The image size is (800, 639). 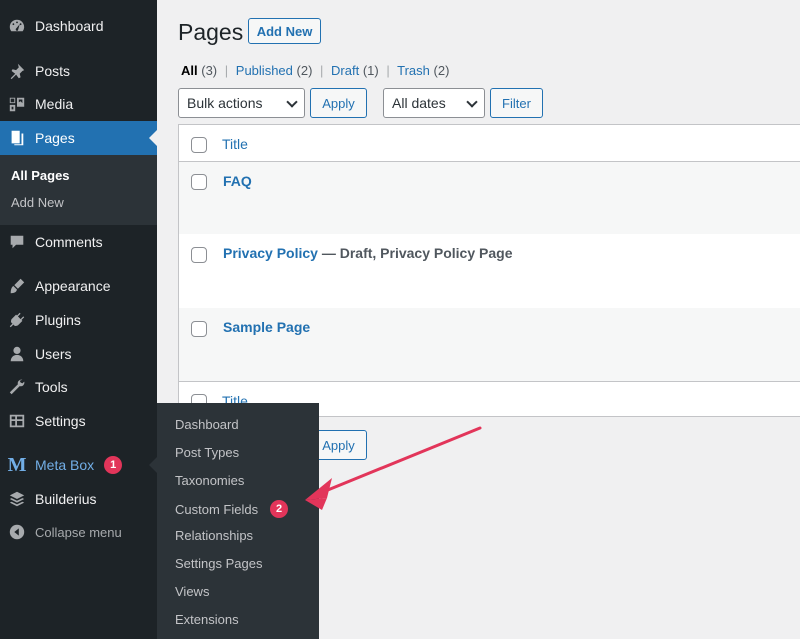 I want to click on sidebar-item-settings: Settings, so click(x=78, y=421).